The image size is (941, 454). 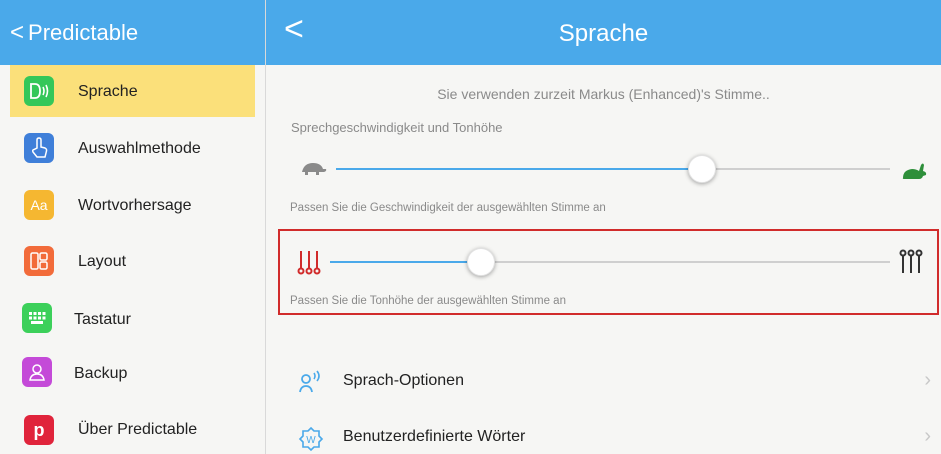 I want to click on sidebar-item-ueber-predictable: p Über Predictable, so click(x=132, y=428).